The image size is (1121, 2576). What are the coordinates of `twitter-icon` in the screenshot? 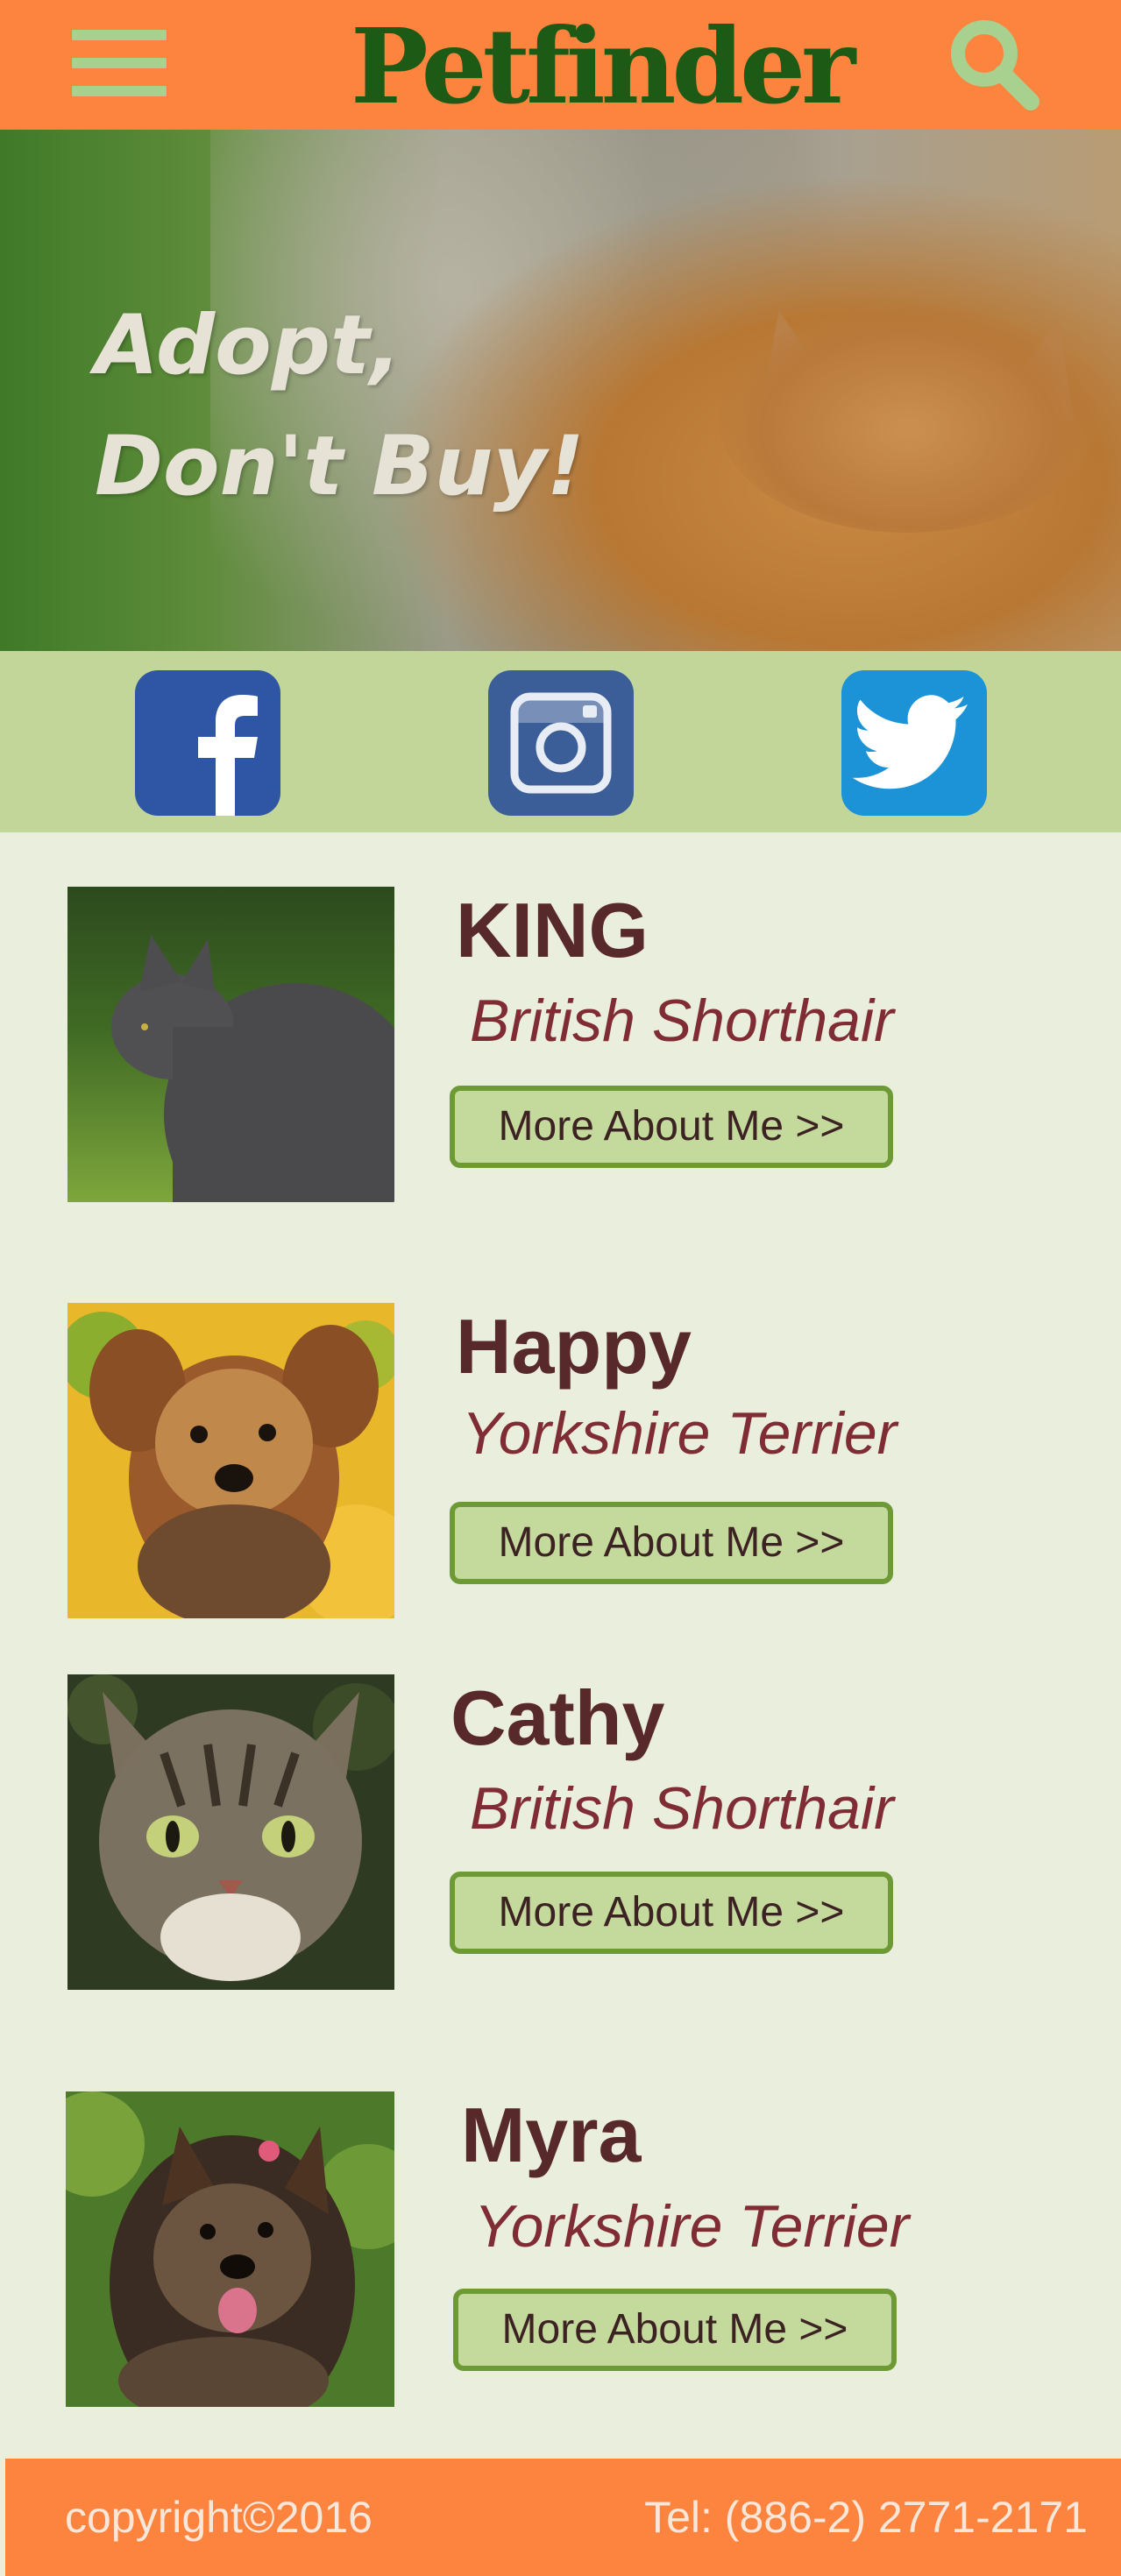 It's located at (910, 742).